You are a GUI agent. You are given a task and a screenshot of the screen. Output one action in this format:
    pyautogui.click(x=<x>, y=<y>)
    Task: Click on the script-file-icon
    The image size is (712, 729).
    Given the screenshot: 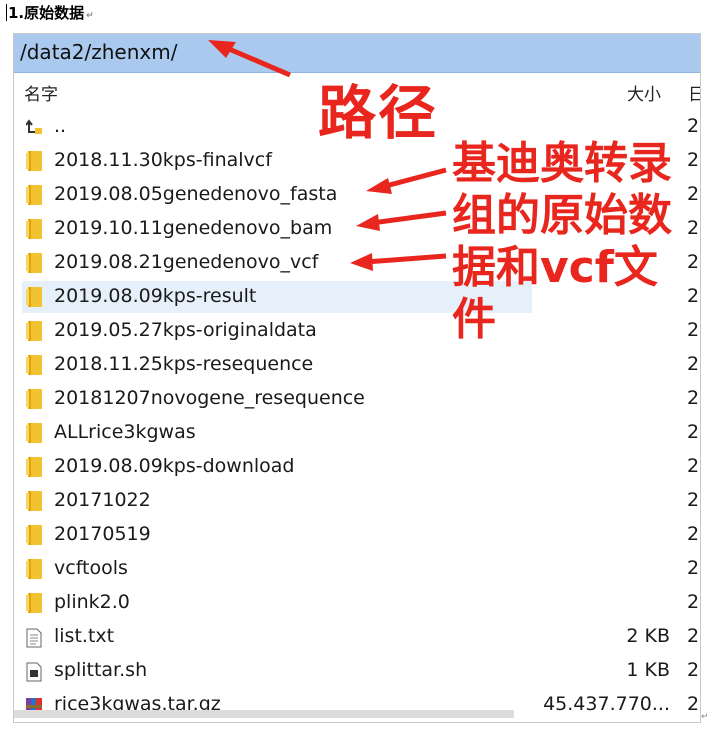 What is the action you would take?
    pyautogui.click(x=34, y=672)
    